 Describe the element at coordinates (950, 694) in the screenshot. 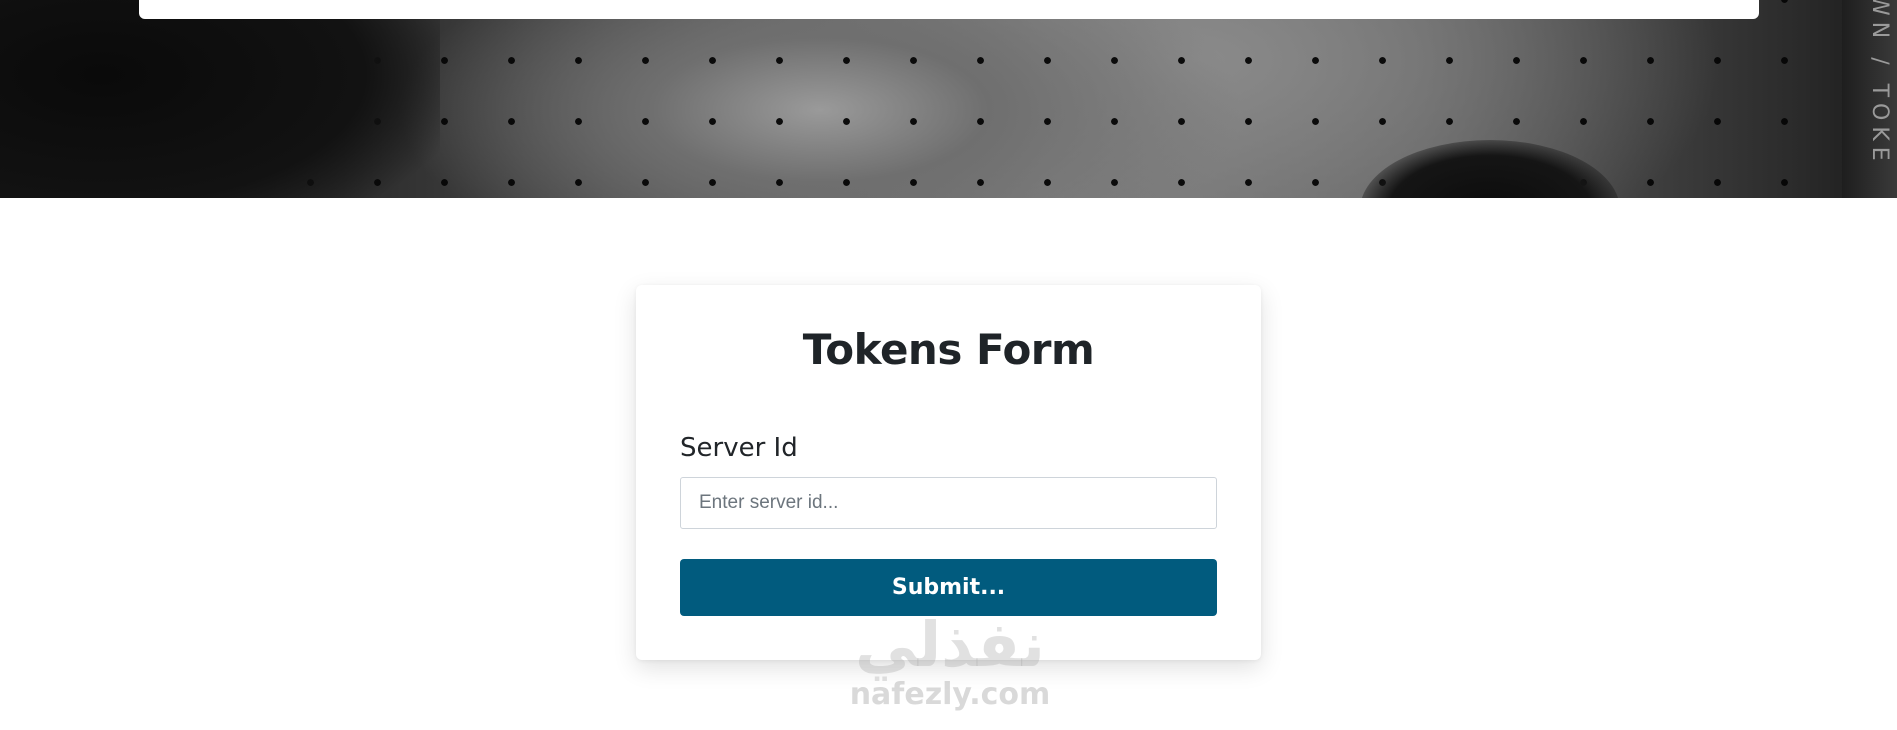

I see `watermark-url: nafezly.com` at that location.